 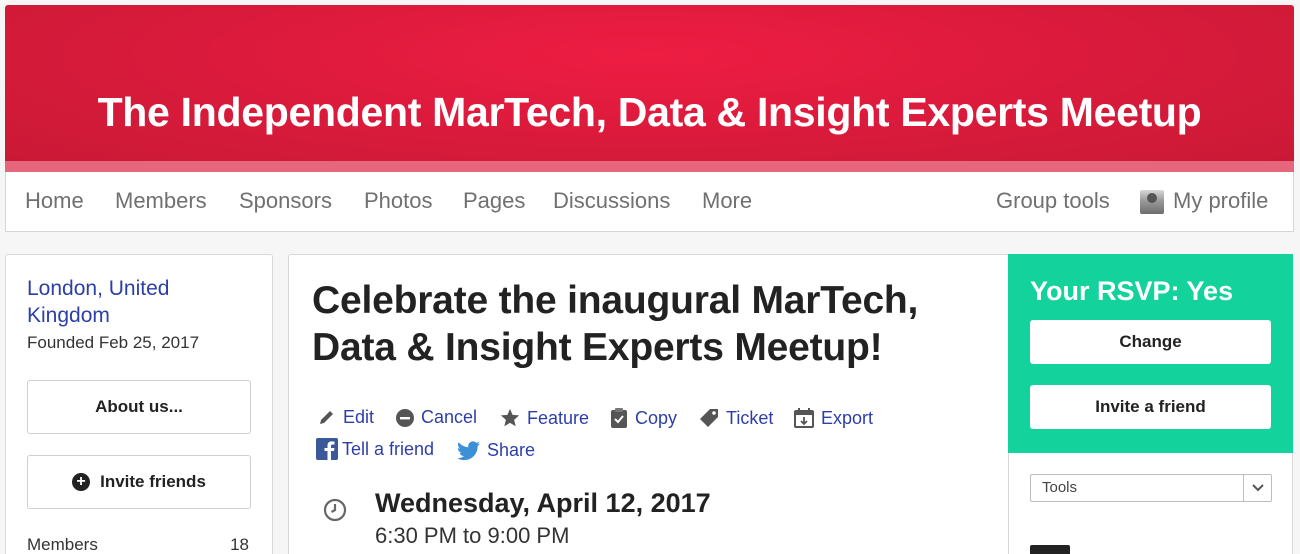 I want to click on clock-icon, so click(x=335, y=510).